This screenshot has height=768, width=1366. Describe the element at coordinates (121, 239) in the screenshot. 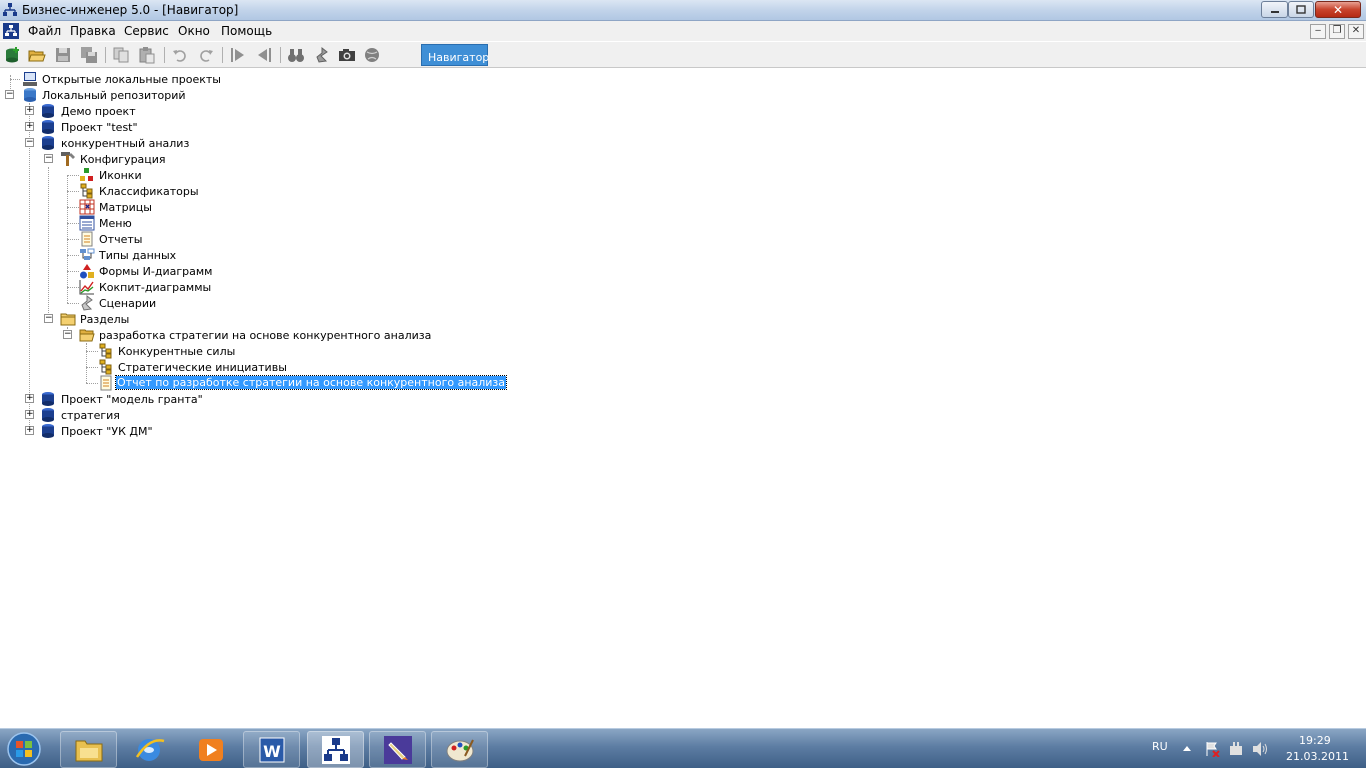

I see `tree-label: Отчеты` at that location.